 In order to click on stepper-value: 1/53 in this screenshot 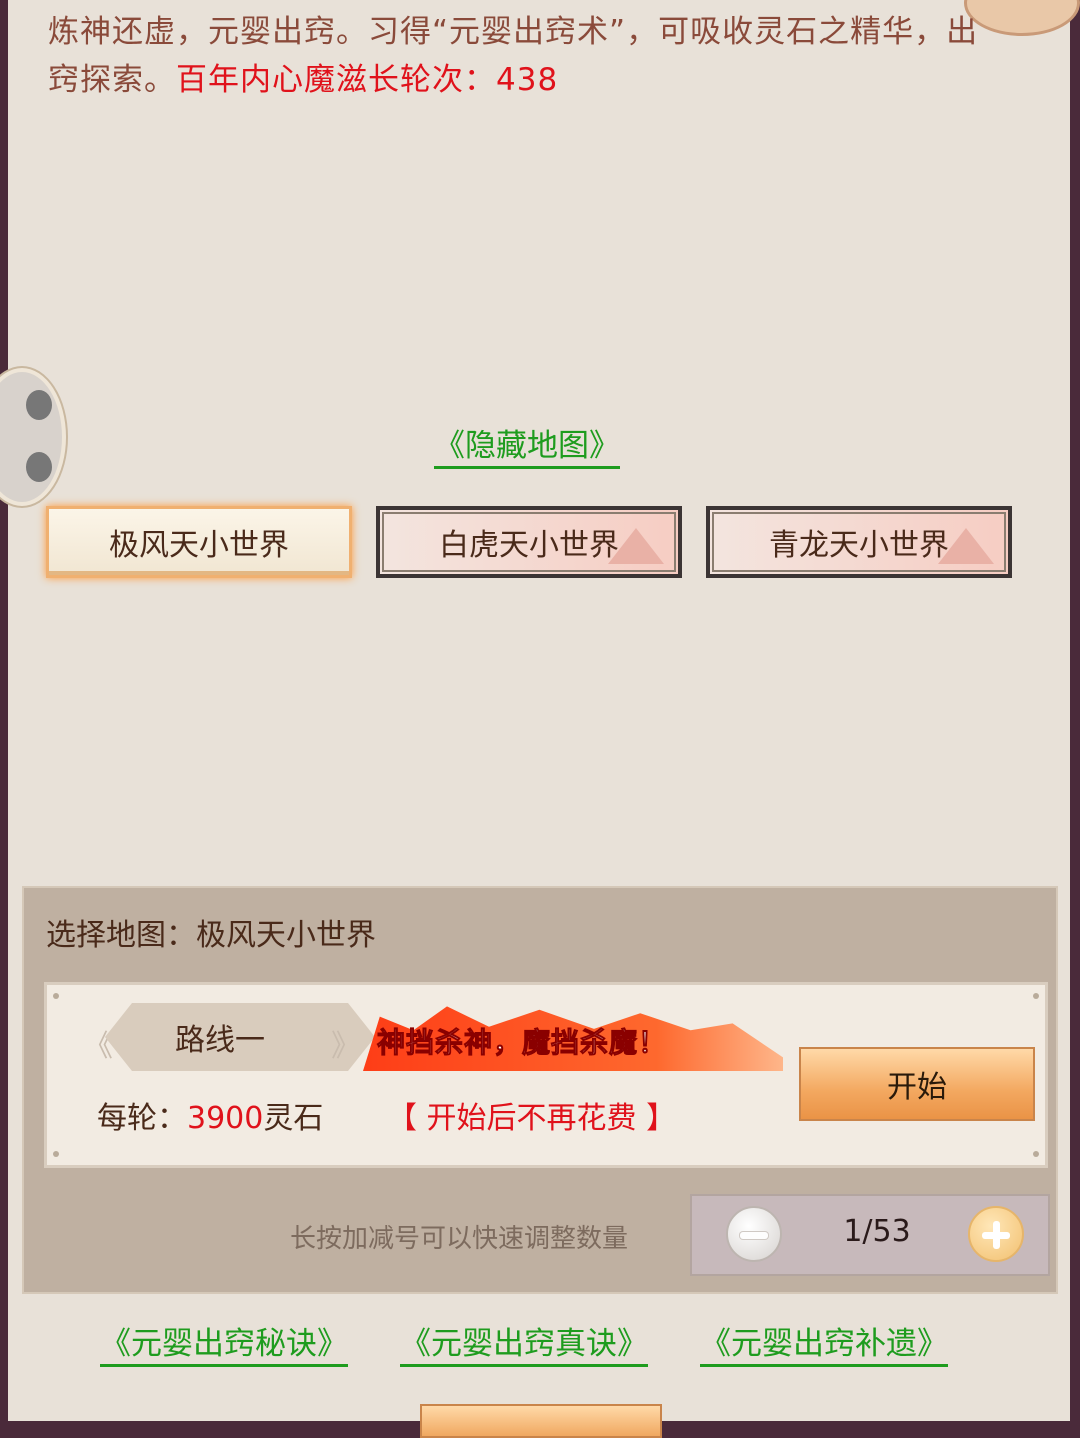, I will do `click(877, 1231)`.